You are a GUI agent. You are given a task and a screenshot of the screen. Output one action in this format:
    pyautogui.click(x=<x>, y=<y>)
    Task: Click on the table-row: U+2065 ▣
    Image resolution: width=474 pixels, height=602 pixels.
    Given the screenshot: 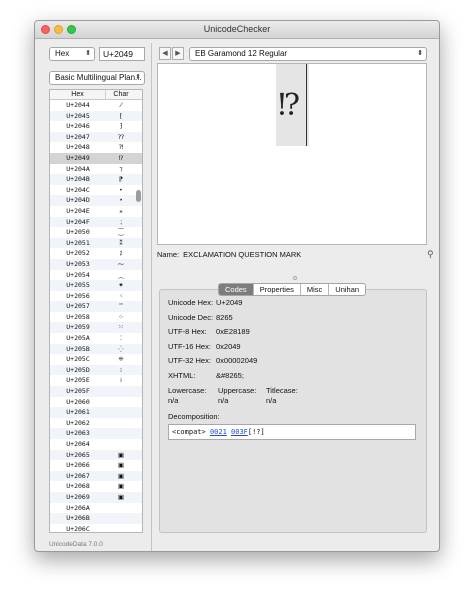 What is the action you would take?
    pyautogui.click(x=96, y=455)
    